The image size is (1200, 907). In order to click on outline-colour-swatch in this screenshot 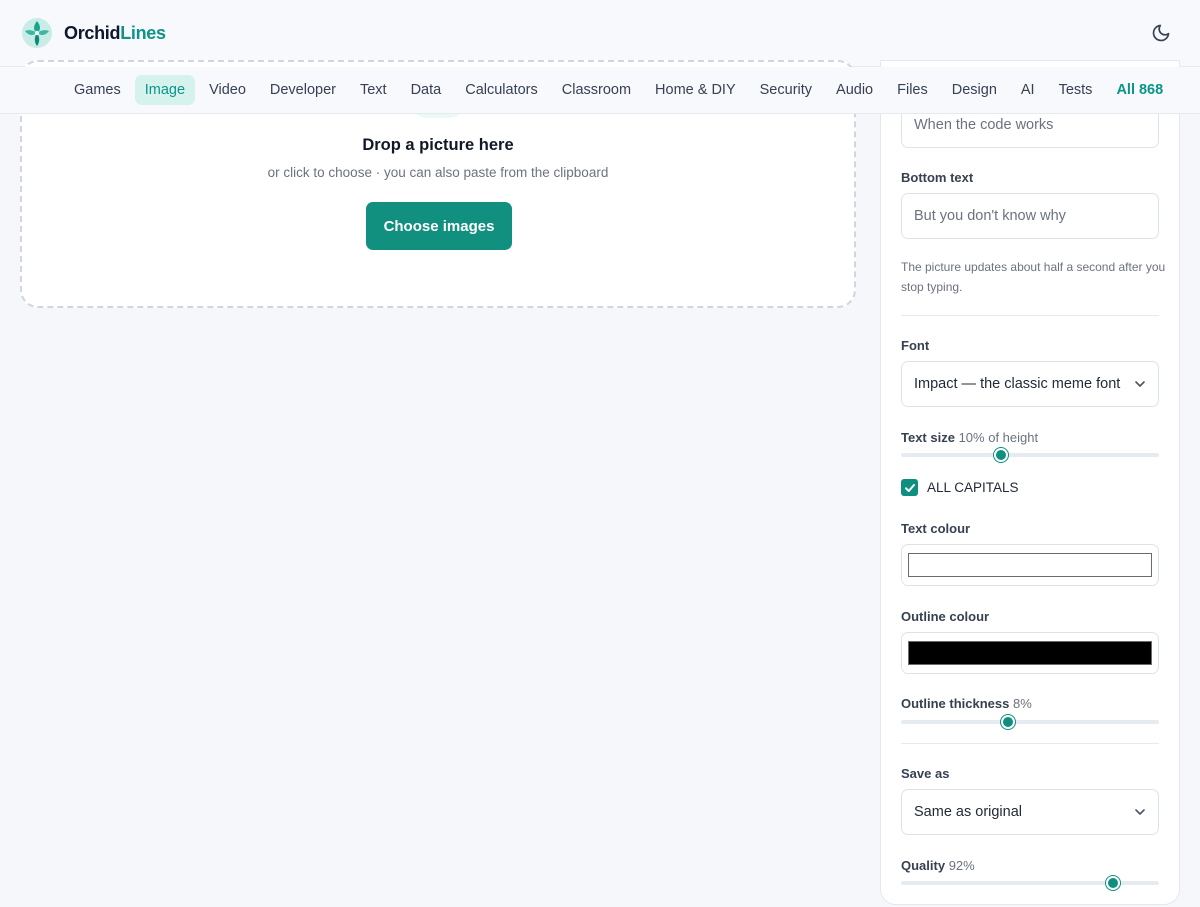, I will do `click(1030, 653)`.